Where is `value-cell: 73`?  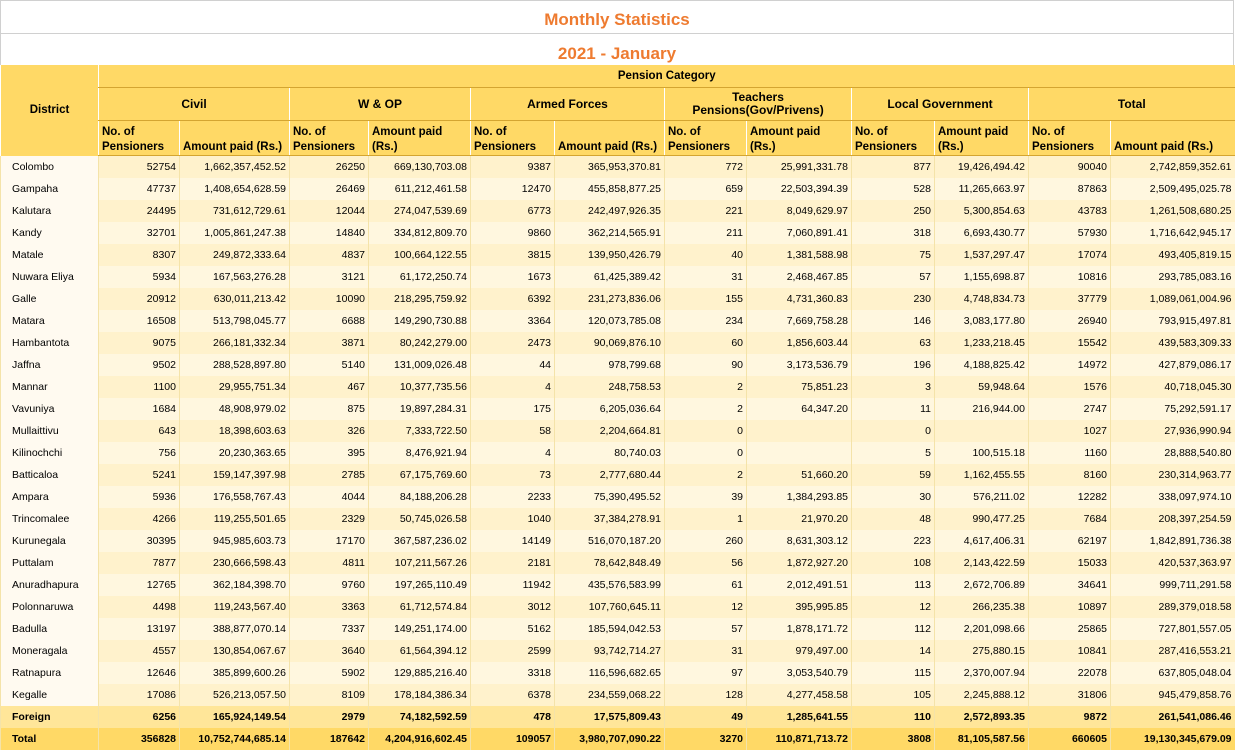
value-cell: 73 is located at coordinates (512, 475).